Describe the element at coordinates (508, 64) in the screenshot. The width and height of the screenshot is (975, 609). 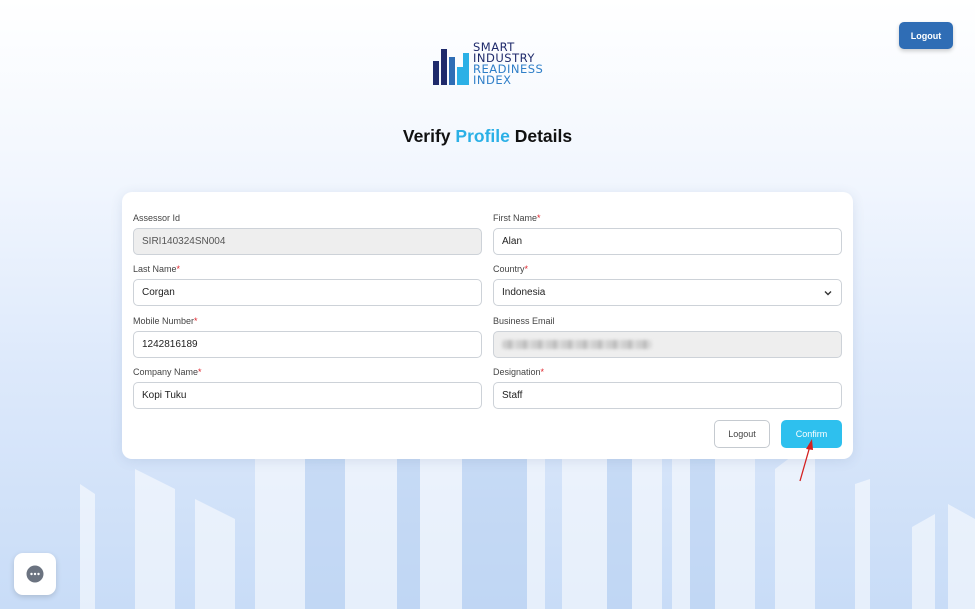
I see `logo-text: SMART INDUSTRY READINESS INDEX` at that location.